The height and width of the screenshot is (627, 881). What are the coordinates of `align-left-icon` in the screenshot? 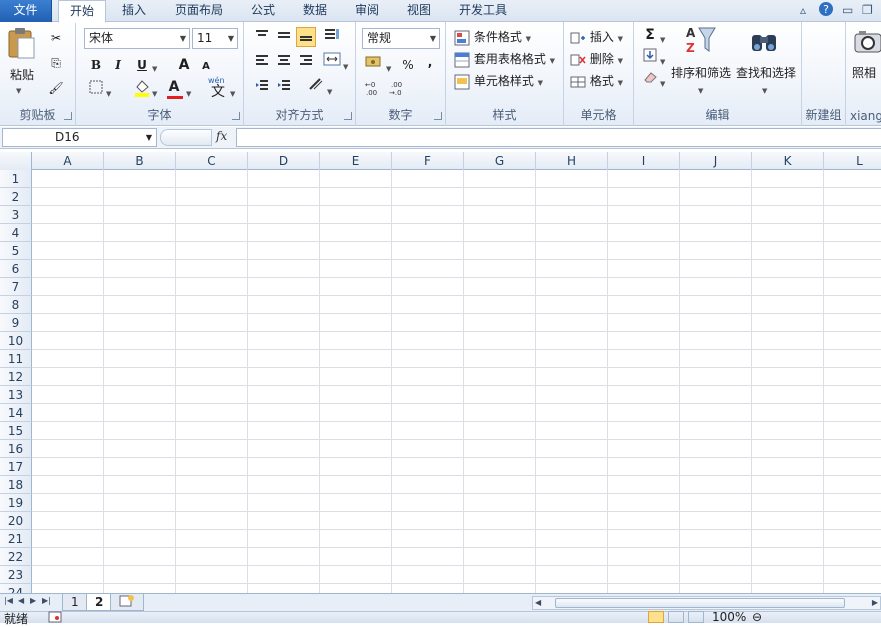 It's located at (262, 62).